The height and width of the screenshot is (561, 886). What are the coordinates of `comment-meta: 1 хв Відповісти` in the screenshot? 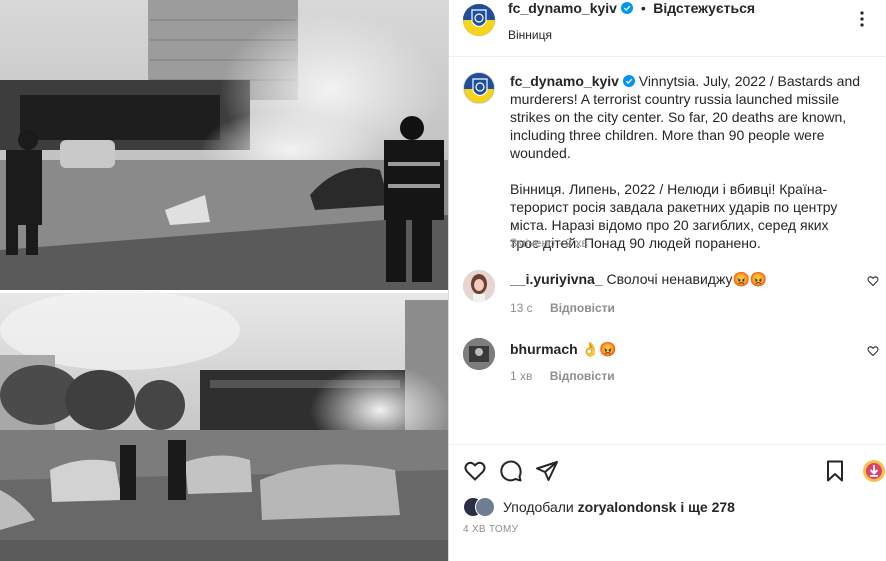 It's located at (569, 376).